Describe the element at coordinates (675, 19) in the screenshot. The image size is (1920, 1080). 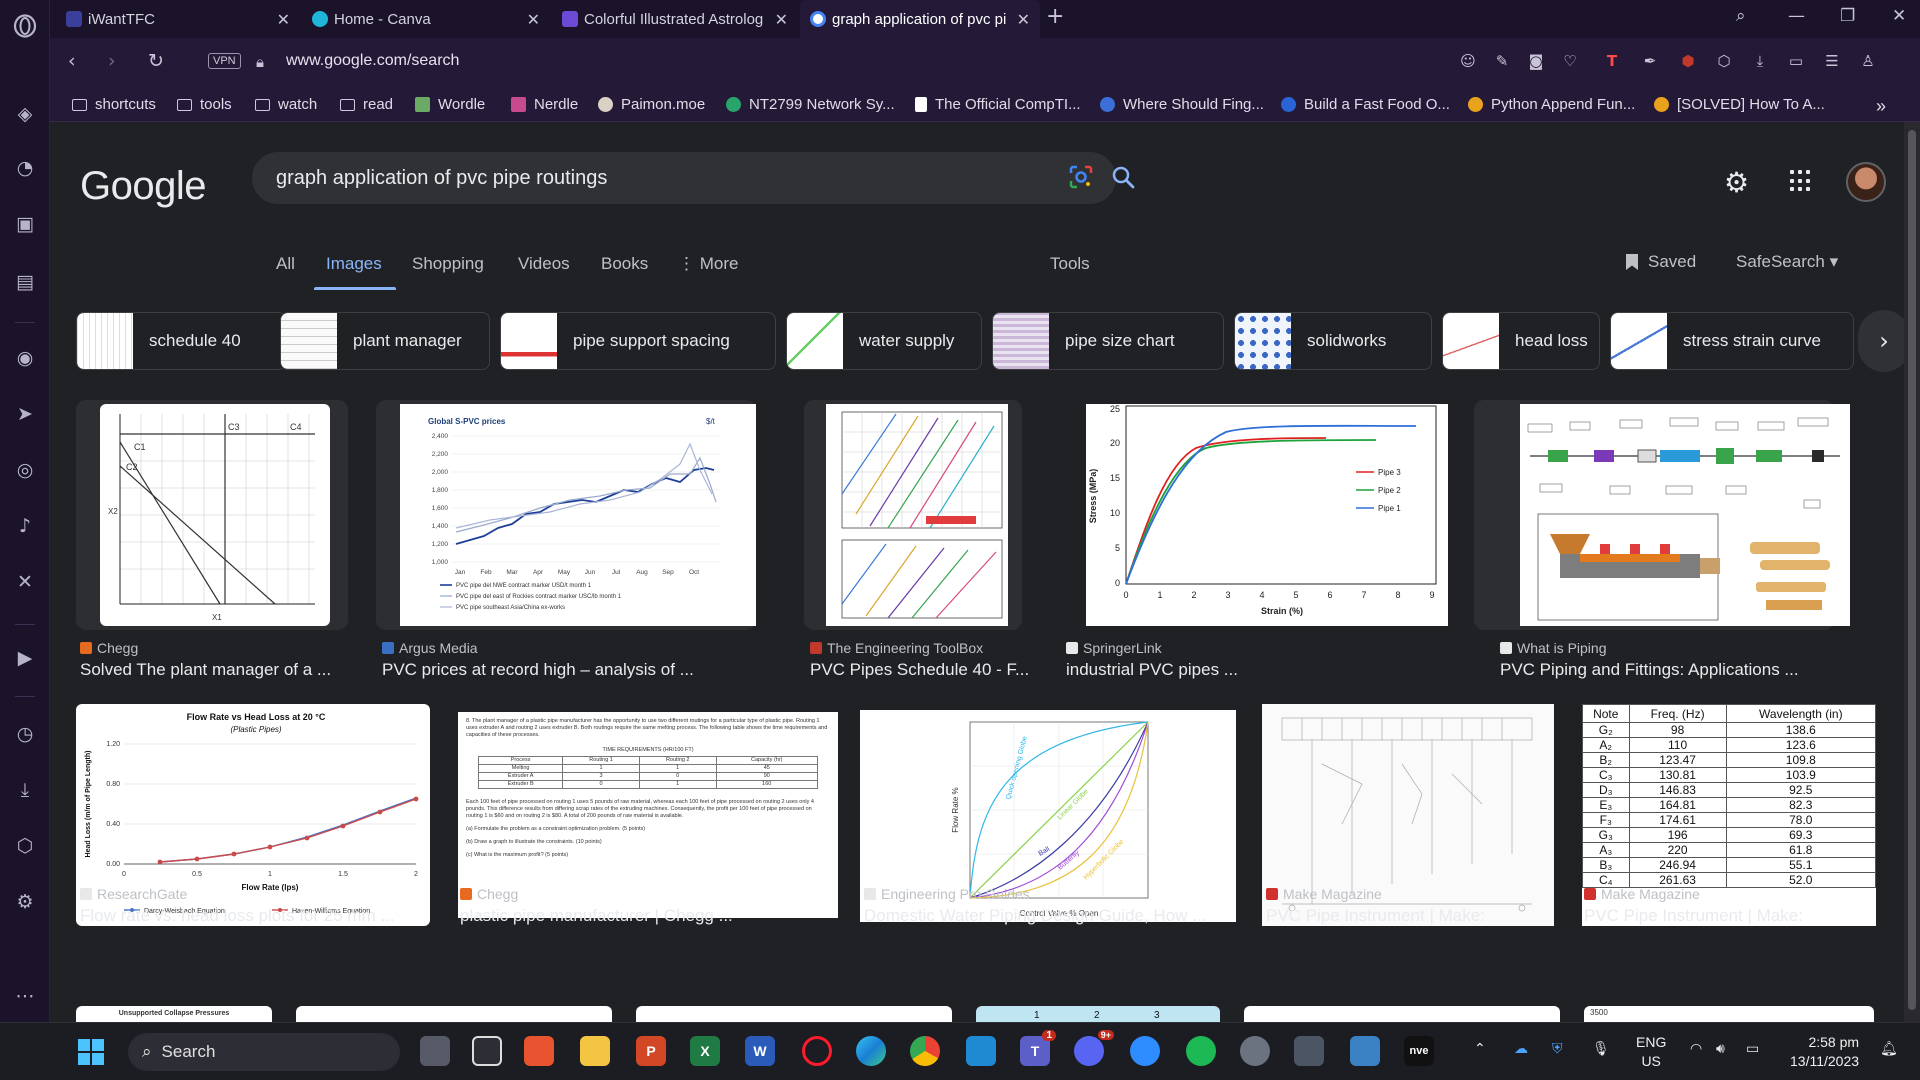
I see `tab-canva-astrology: Colorful Illustrated Astrolog ✕` at that location.